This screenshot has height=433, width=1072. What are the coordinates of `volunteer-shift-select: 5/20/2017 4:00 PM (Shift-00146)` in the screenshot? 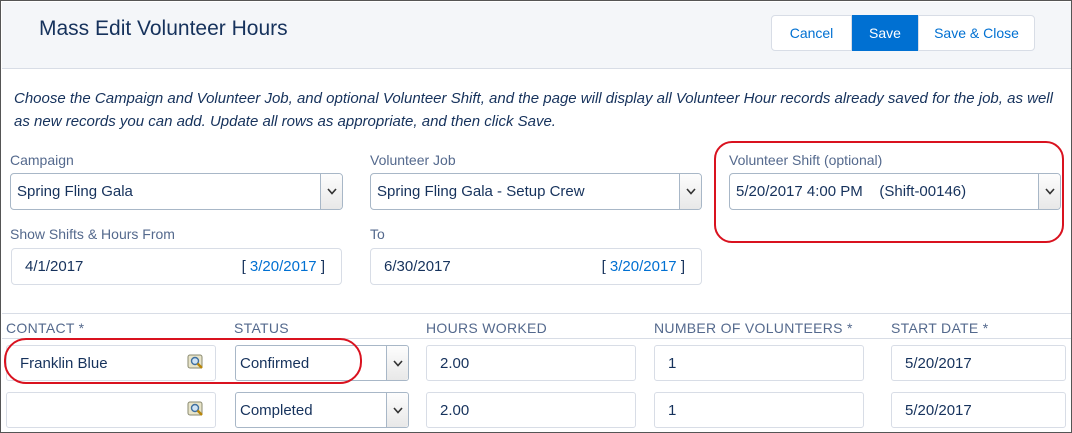 It's located at (895, 191).